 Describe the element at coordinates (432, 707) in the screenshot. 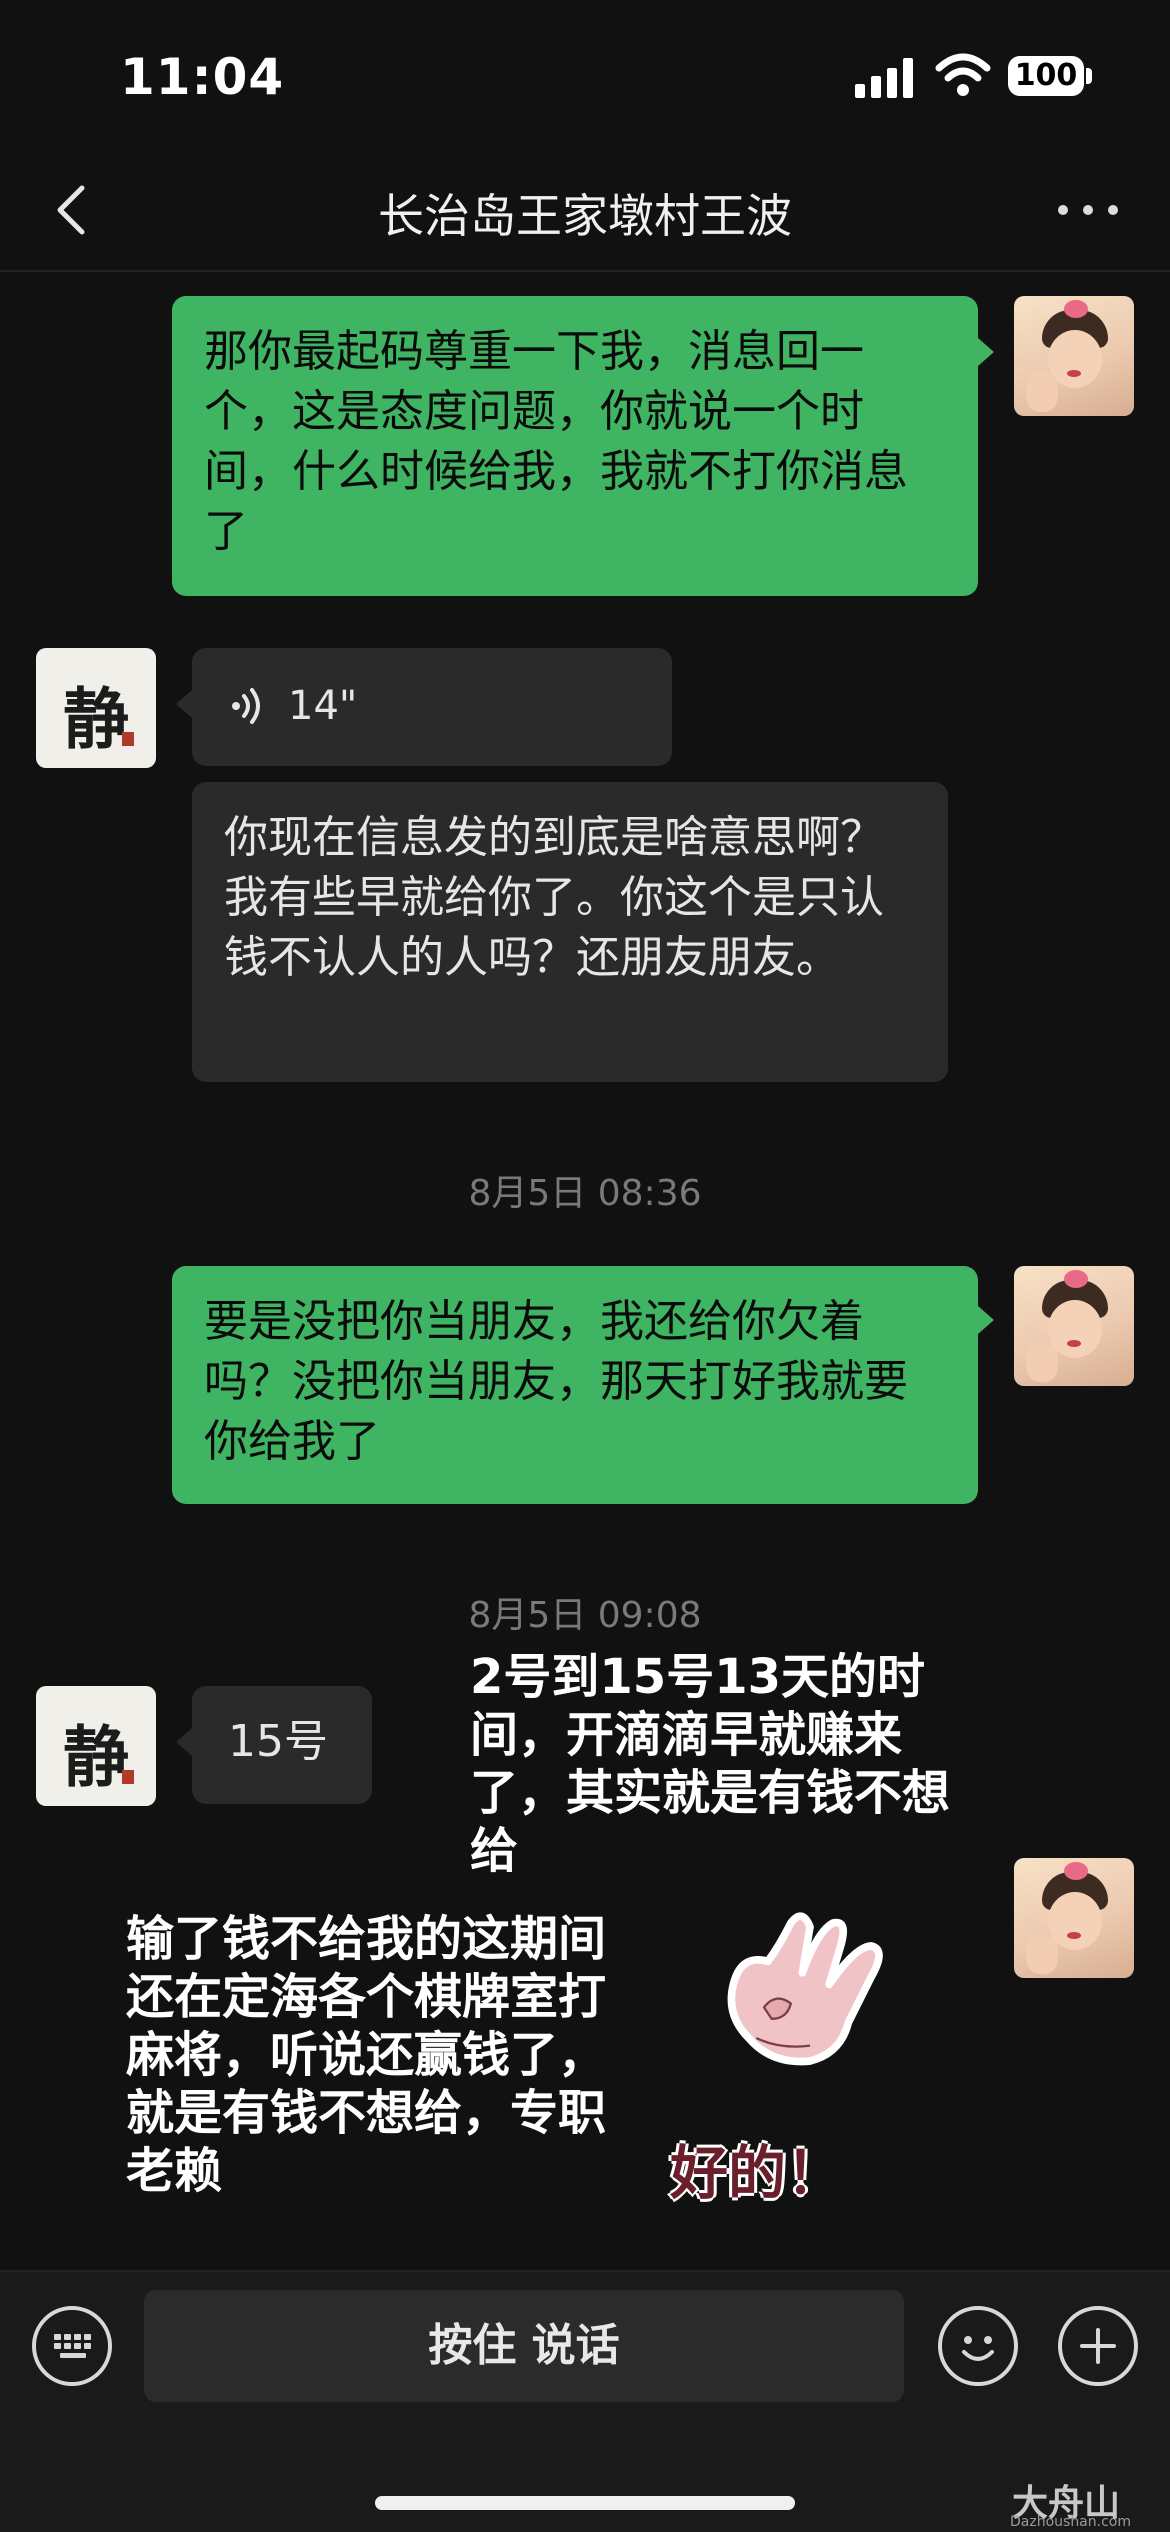

I see `voice-message-bubble: 14"` at that location.